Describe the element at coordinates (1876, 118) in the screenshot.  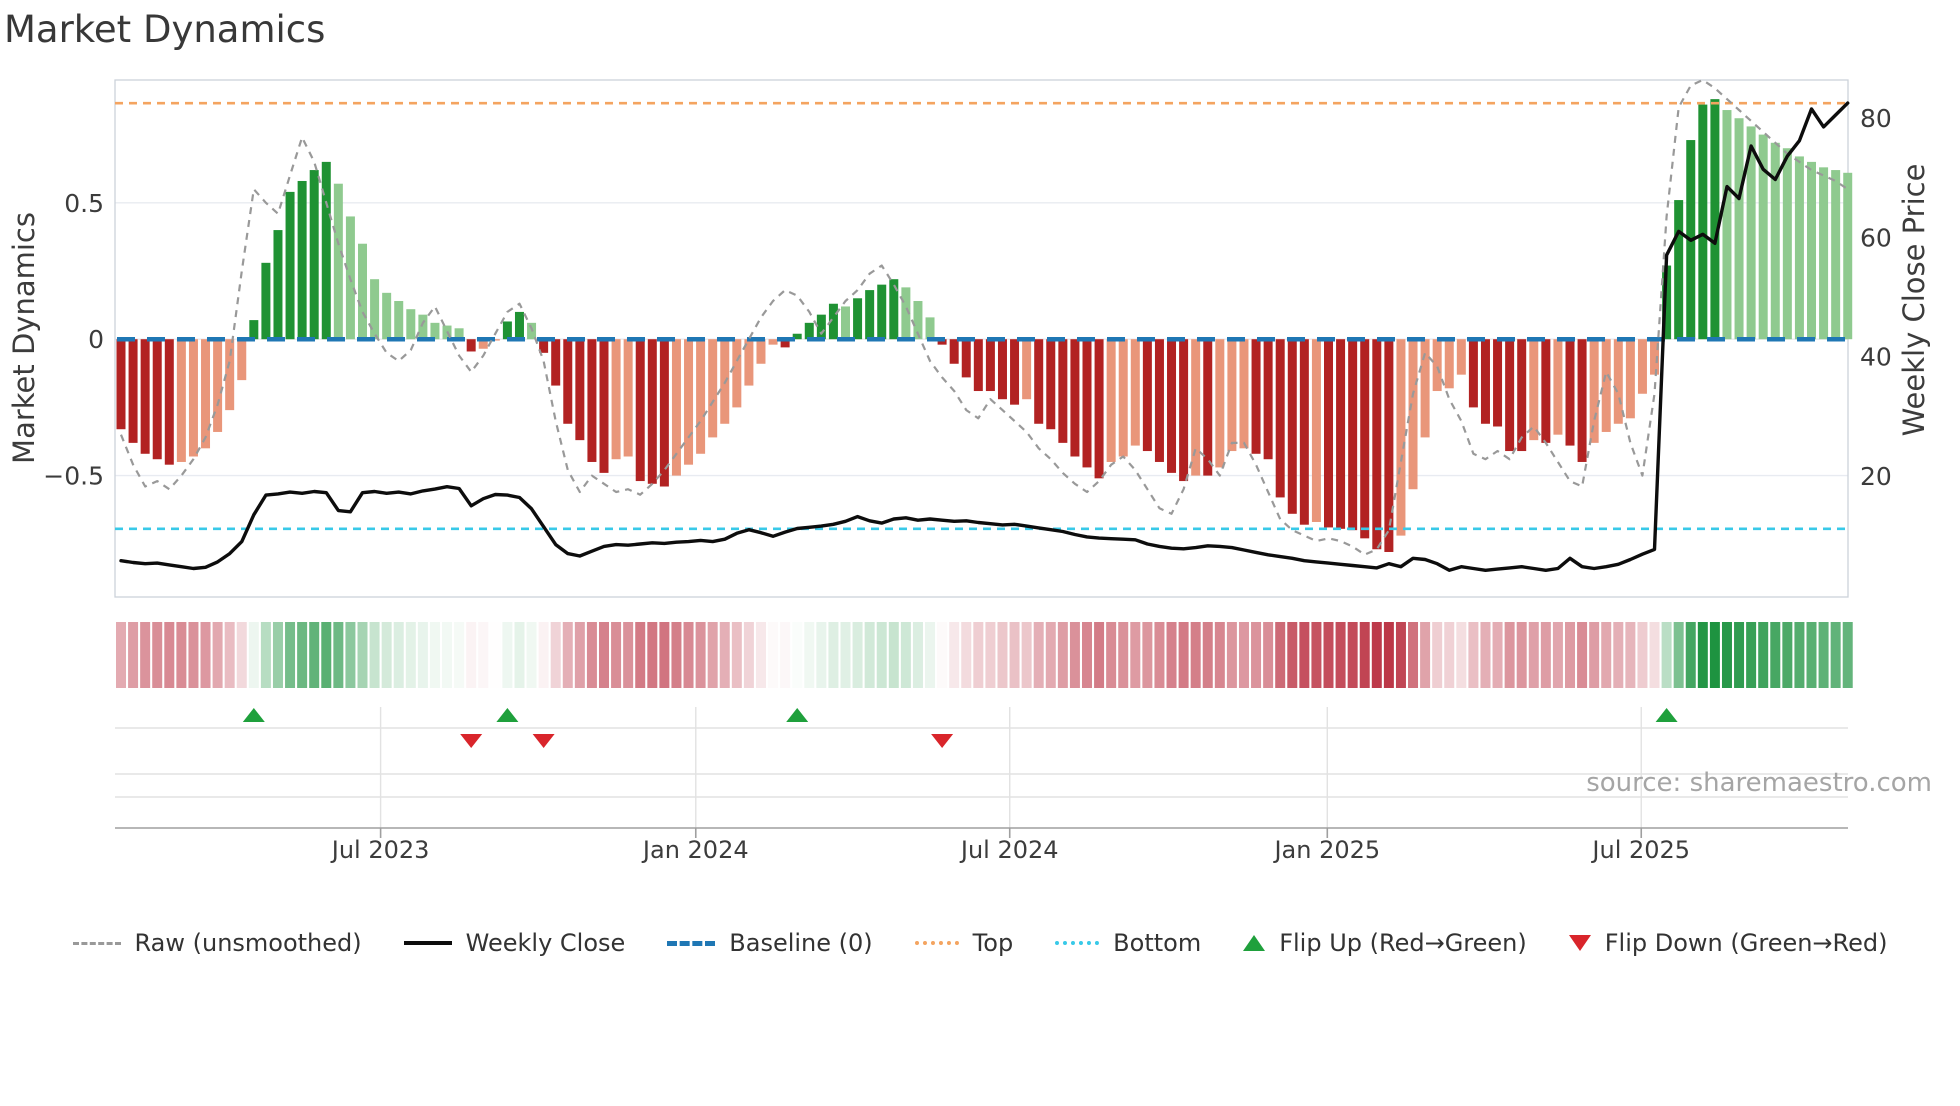
I see `y-tick-right: 80` at that location.